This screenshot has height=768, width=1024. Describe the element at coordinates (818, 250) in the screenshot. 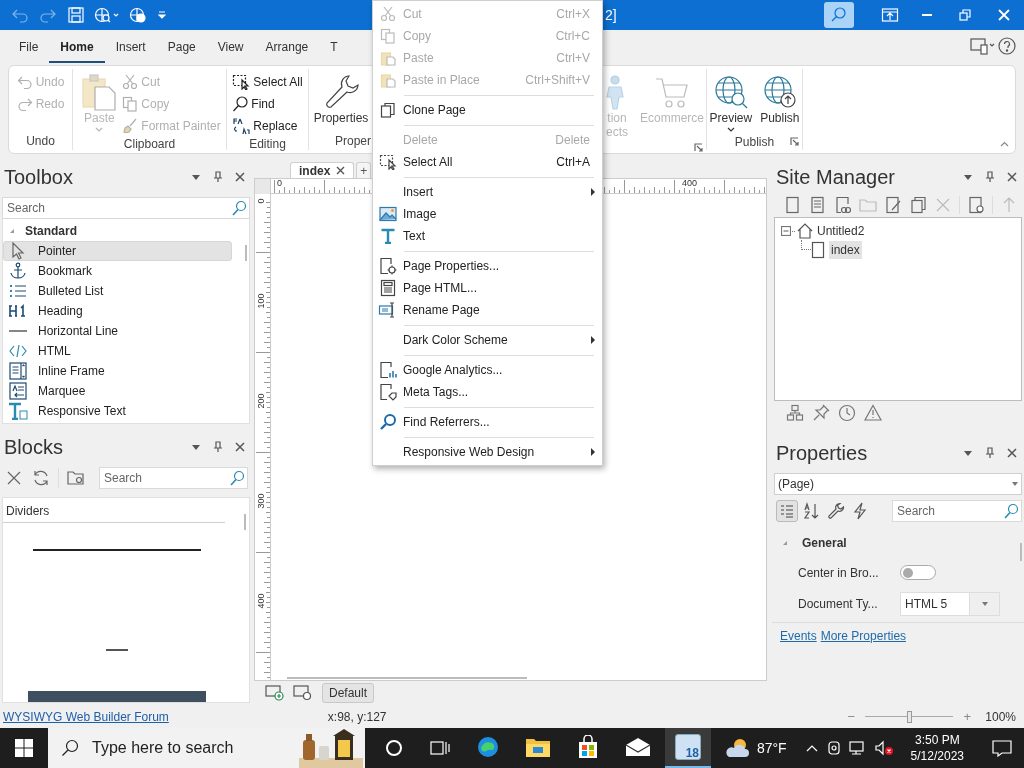

I see `page-icon` at that location.